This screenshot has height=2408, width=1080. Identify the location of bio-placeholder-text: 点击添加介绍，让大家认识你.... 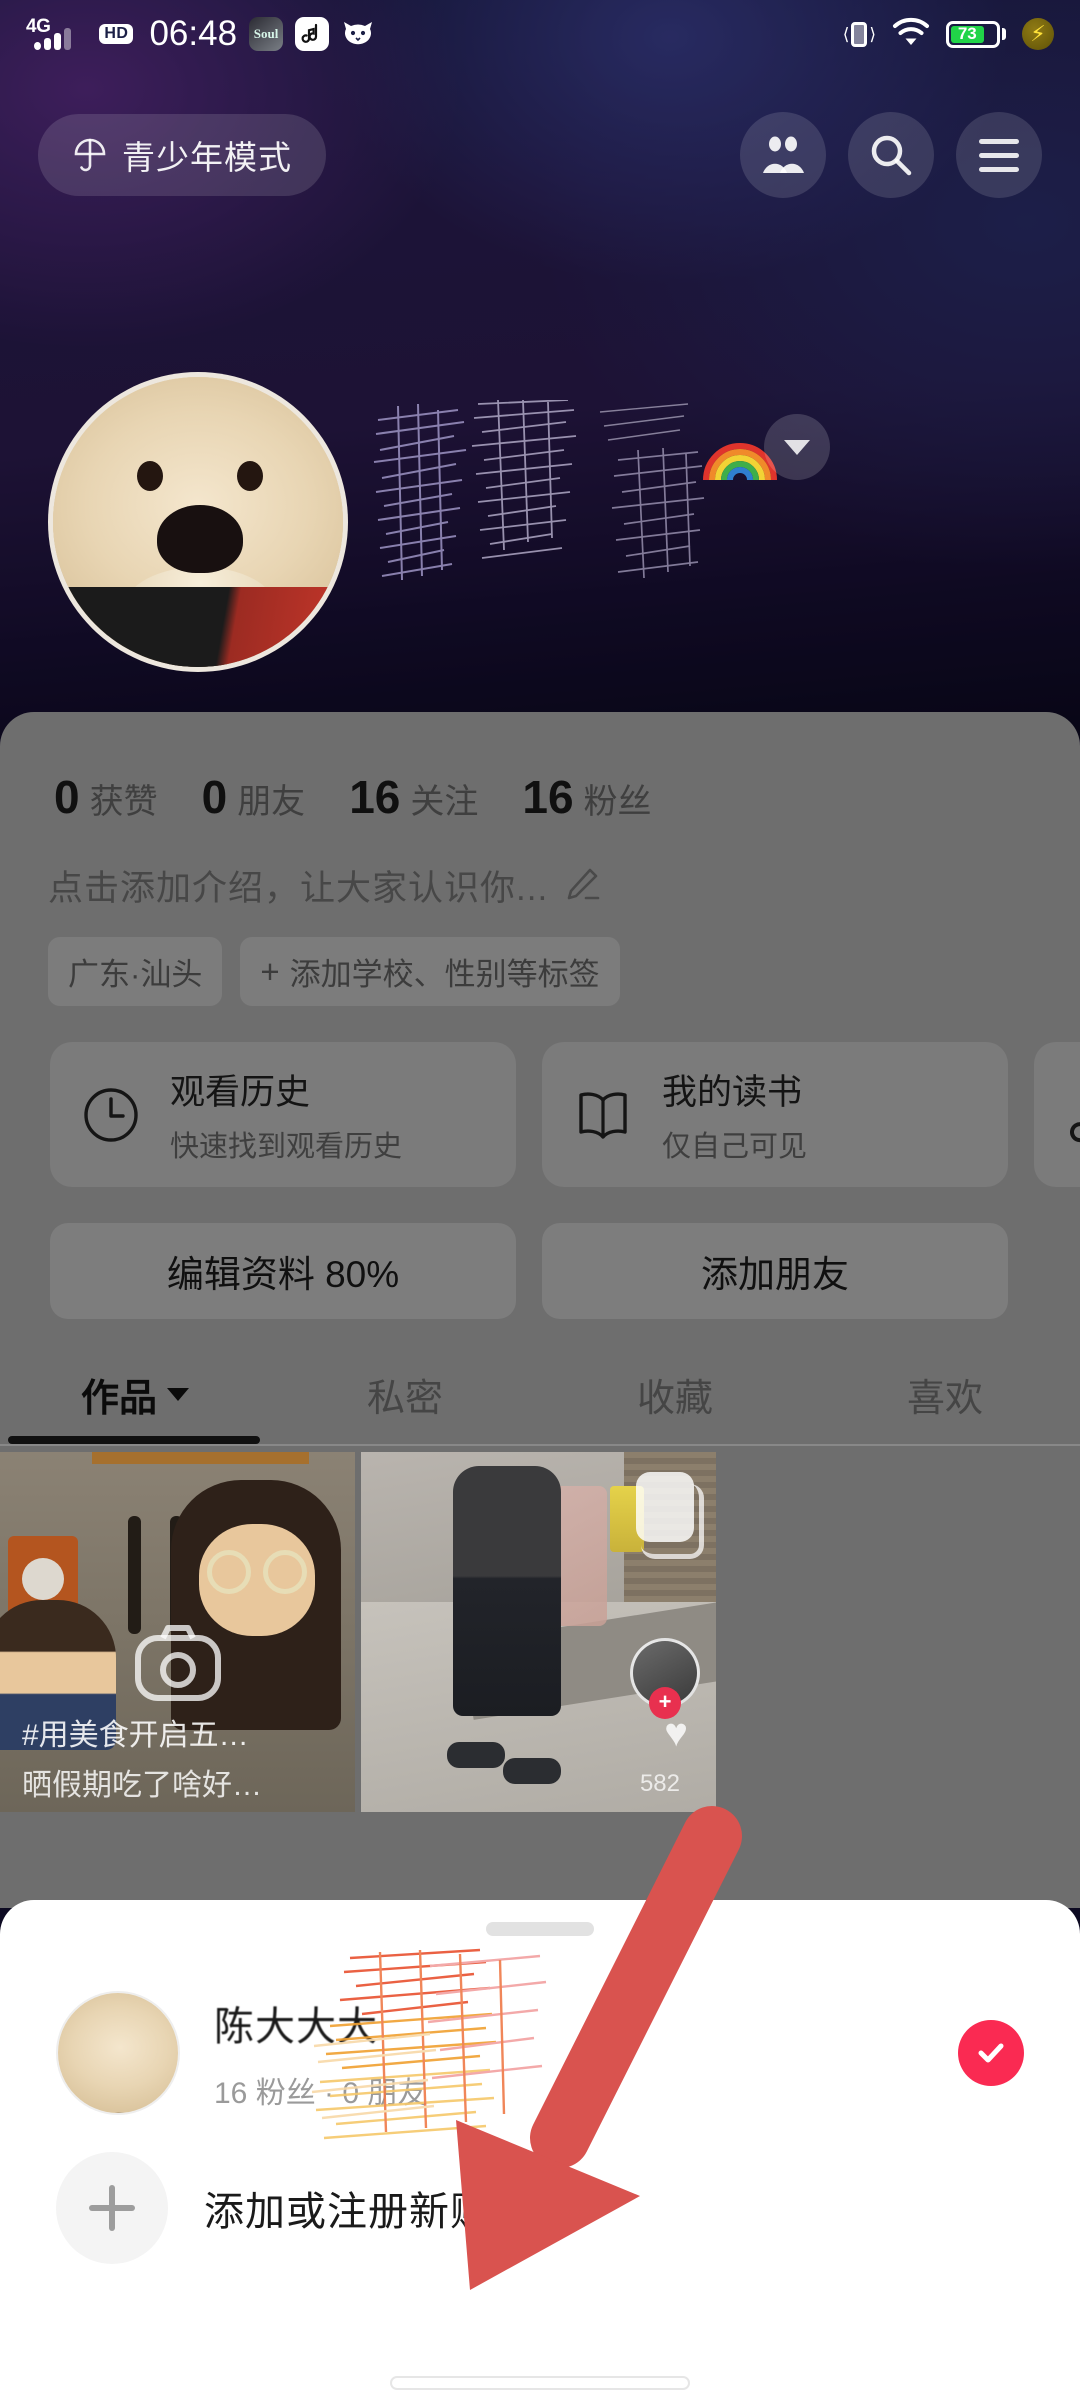
(298, 888).